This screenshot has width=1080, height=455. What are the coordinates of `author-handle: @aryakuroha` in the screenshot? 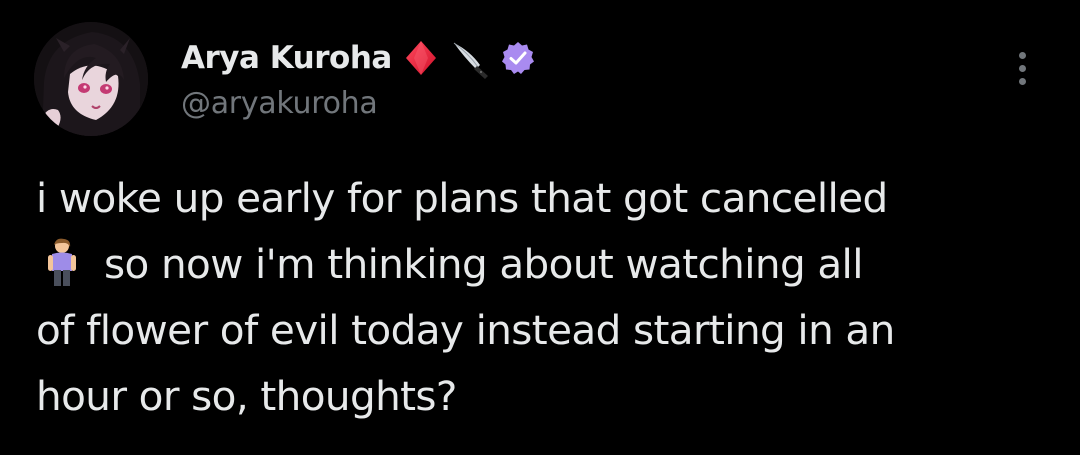 It's located at (279, 103).